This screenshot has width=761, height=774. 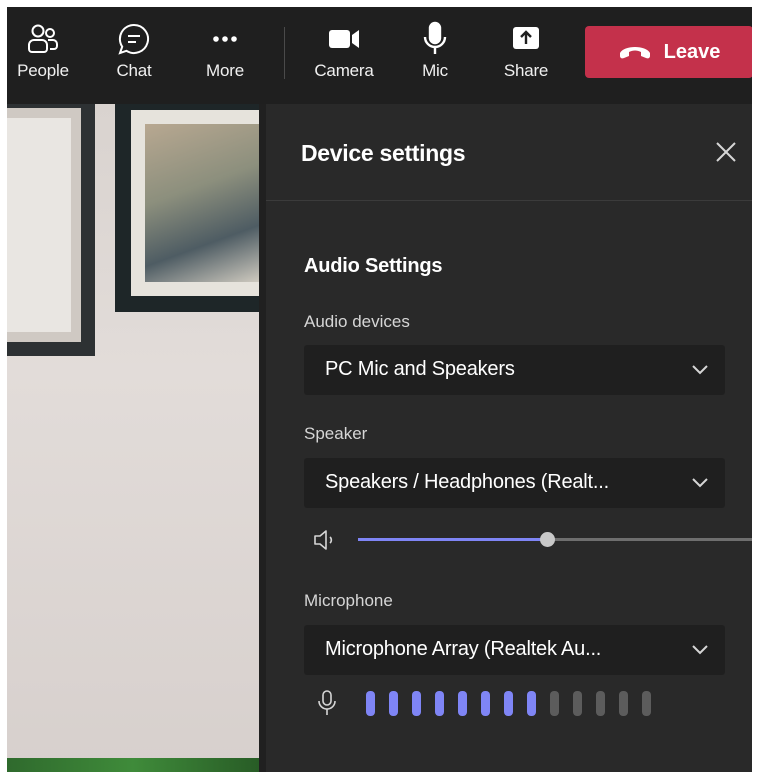 What do you see at coordinates (509, 152) in the screenshot?
I see `panel-header: Device settings` at bounding box center [509, 152].